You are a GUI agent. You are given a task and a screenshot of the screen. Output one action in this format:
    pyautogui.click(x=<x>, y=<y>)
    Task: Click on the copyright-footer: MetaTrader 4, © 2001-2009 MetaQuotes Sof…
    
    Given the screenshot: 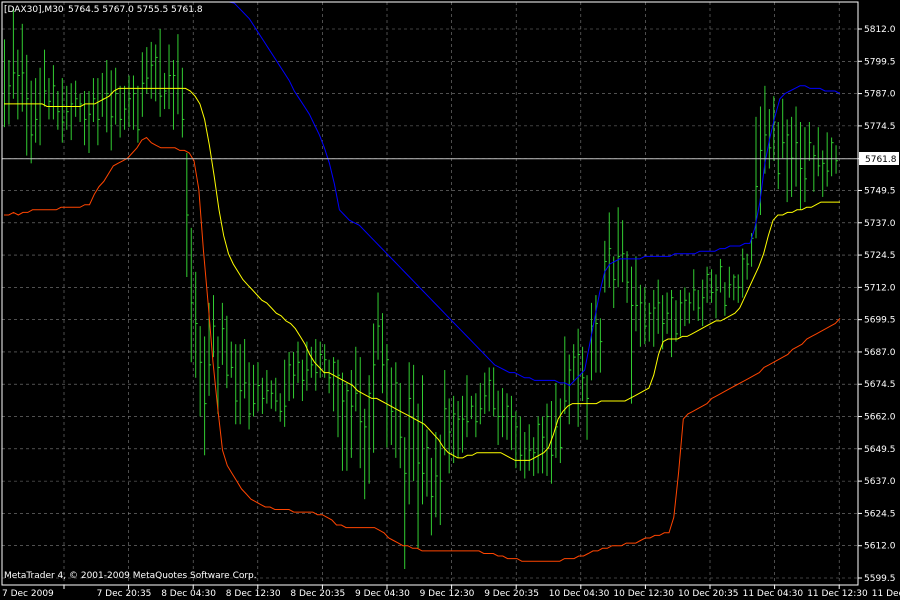 What is the action you would take?
    pyautogui.click(x=130, y=576)
    